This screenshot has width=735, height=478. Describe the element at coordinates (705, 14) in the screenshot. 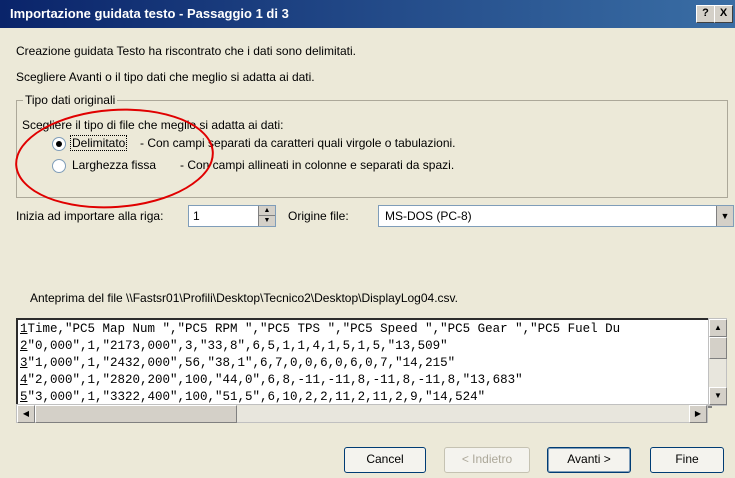

I see `help-button: ?` at that location.